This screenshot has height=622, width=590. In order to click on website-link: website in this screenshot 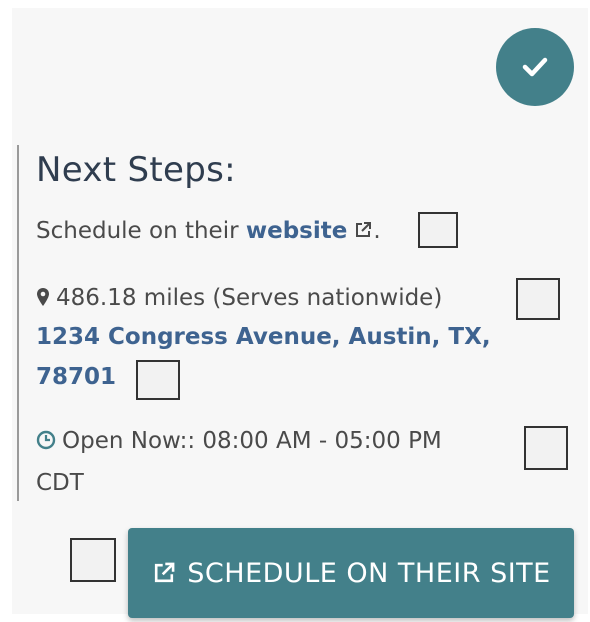, I will do `click(309, 231)`.